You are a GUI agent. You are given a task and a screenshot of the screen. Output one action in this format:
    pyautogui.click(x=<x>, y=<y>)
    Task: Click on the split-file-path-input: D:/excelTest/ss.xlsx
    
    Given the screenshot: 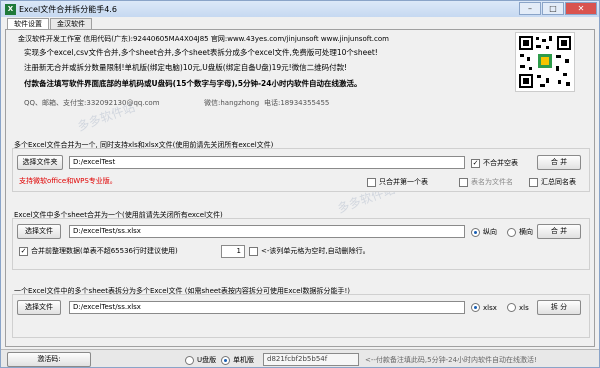 What is the action you would take?
    pyautogui.click(x=267, y=307)
    